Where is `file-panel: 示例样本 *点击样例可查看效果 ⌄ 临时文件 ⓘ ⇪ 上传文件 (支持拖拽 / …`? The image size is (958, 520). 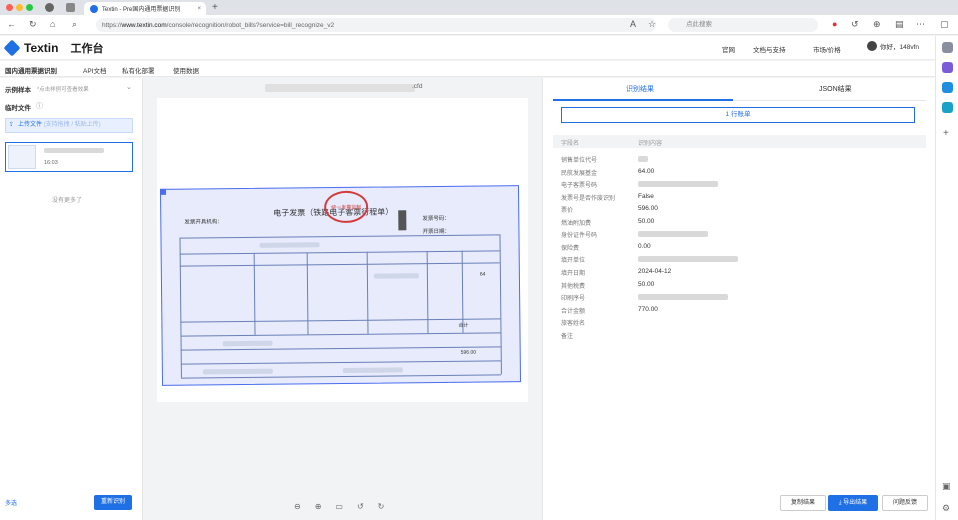 file-panel: 示例样本 *点击样例可查看效果 ⌄ 临时文件 ⓘ ⇪ 上传文件 (支持拖拽 / … is located at coordinates (71, 299).